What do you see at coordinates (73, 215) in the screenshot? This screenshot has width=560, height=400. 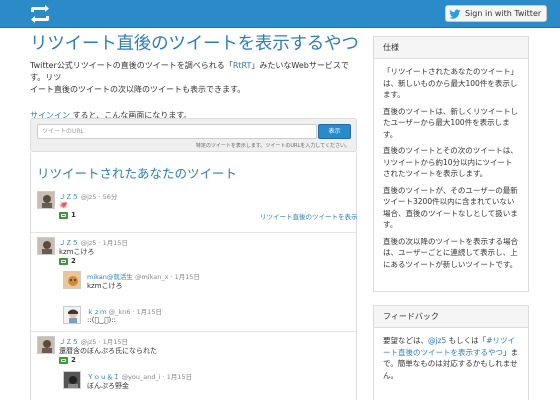 I see `retweet-count-value: 1` at bounding box center [73, 215].